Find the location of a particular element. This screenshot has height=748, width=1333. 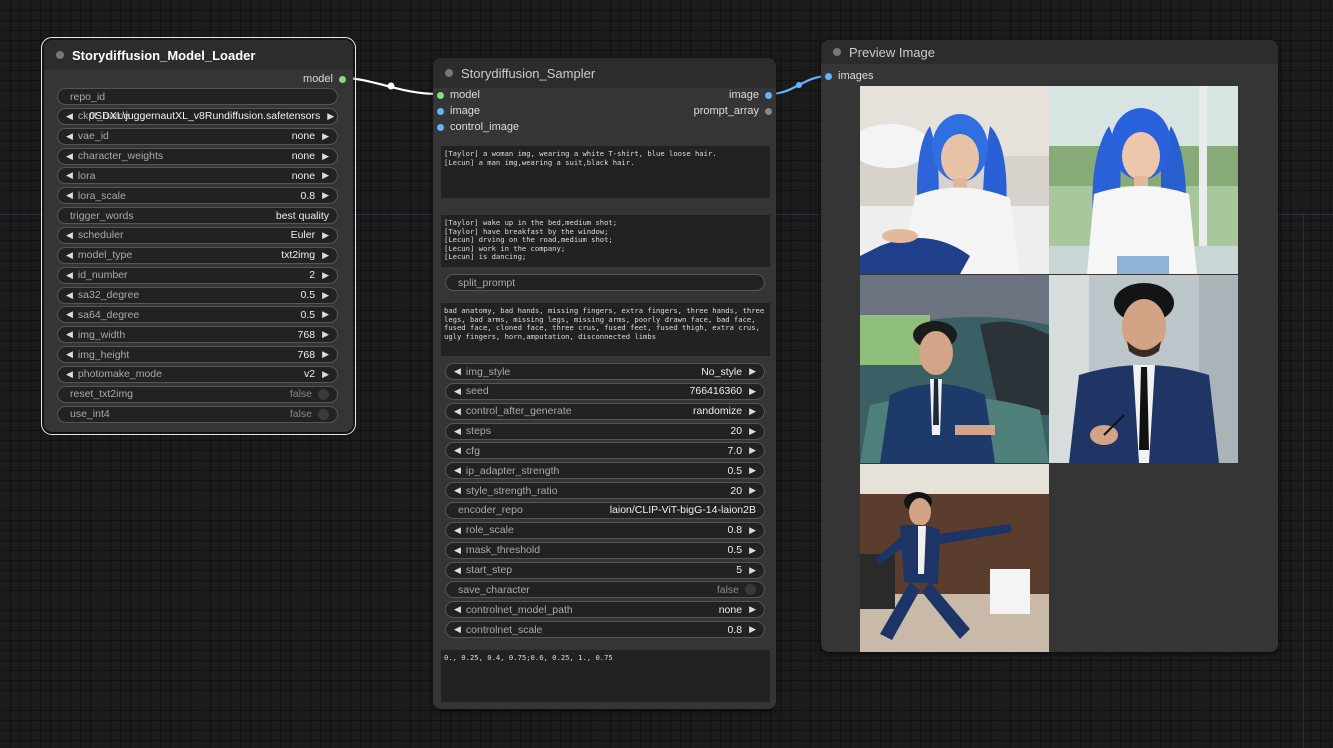

loader-lora-widget: ◀ lora none ▶ is located at coordinates (197, 176).